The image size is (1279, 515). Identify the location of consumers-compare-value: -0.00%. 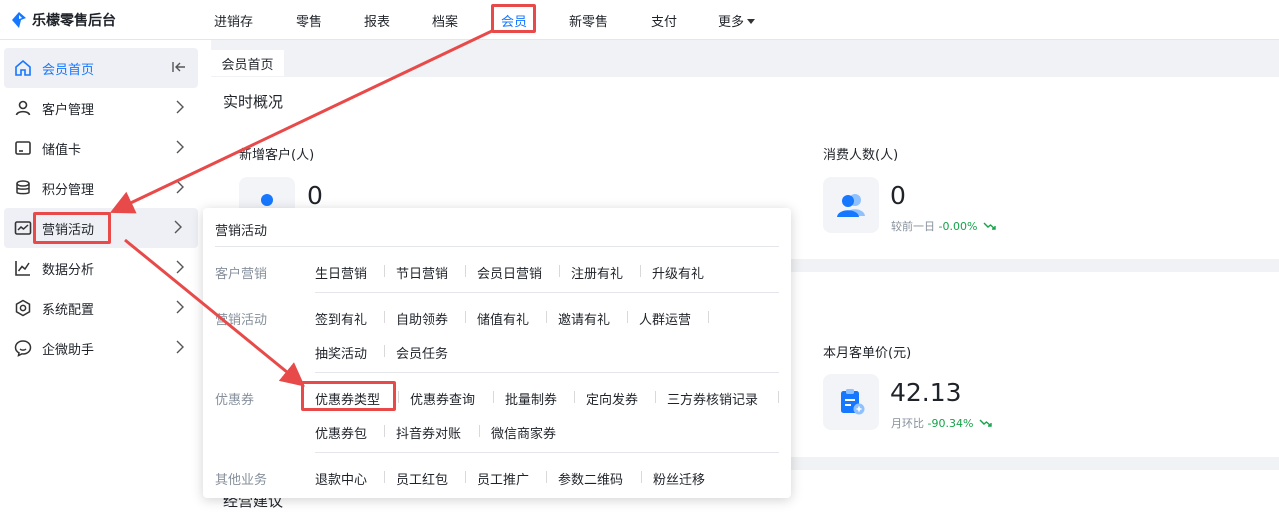
(958, 226).